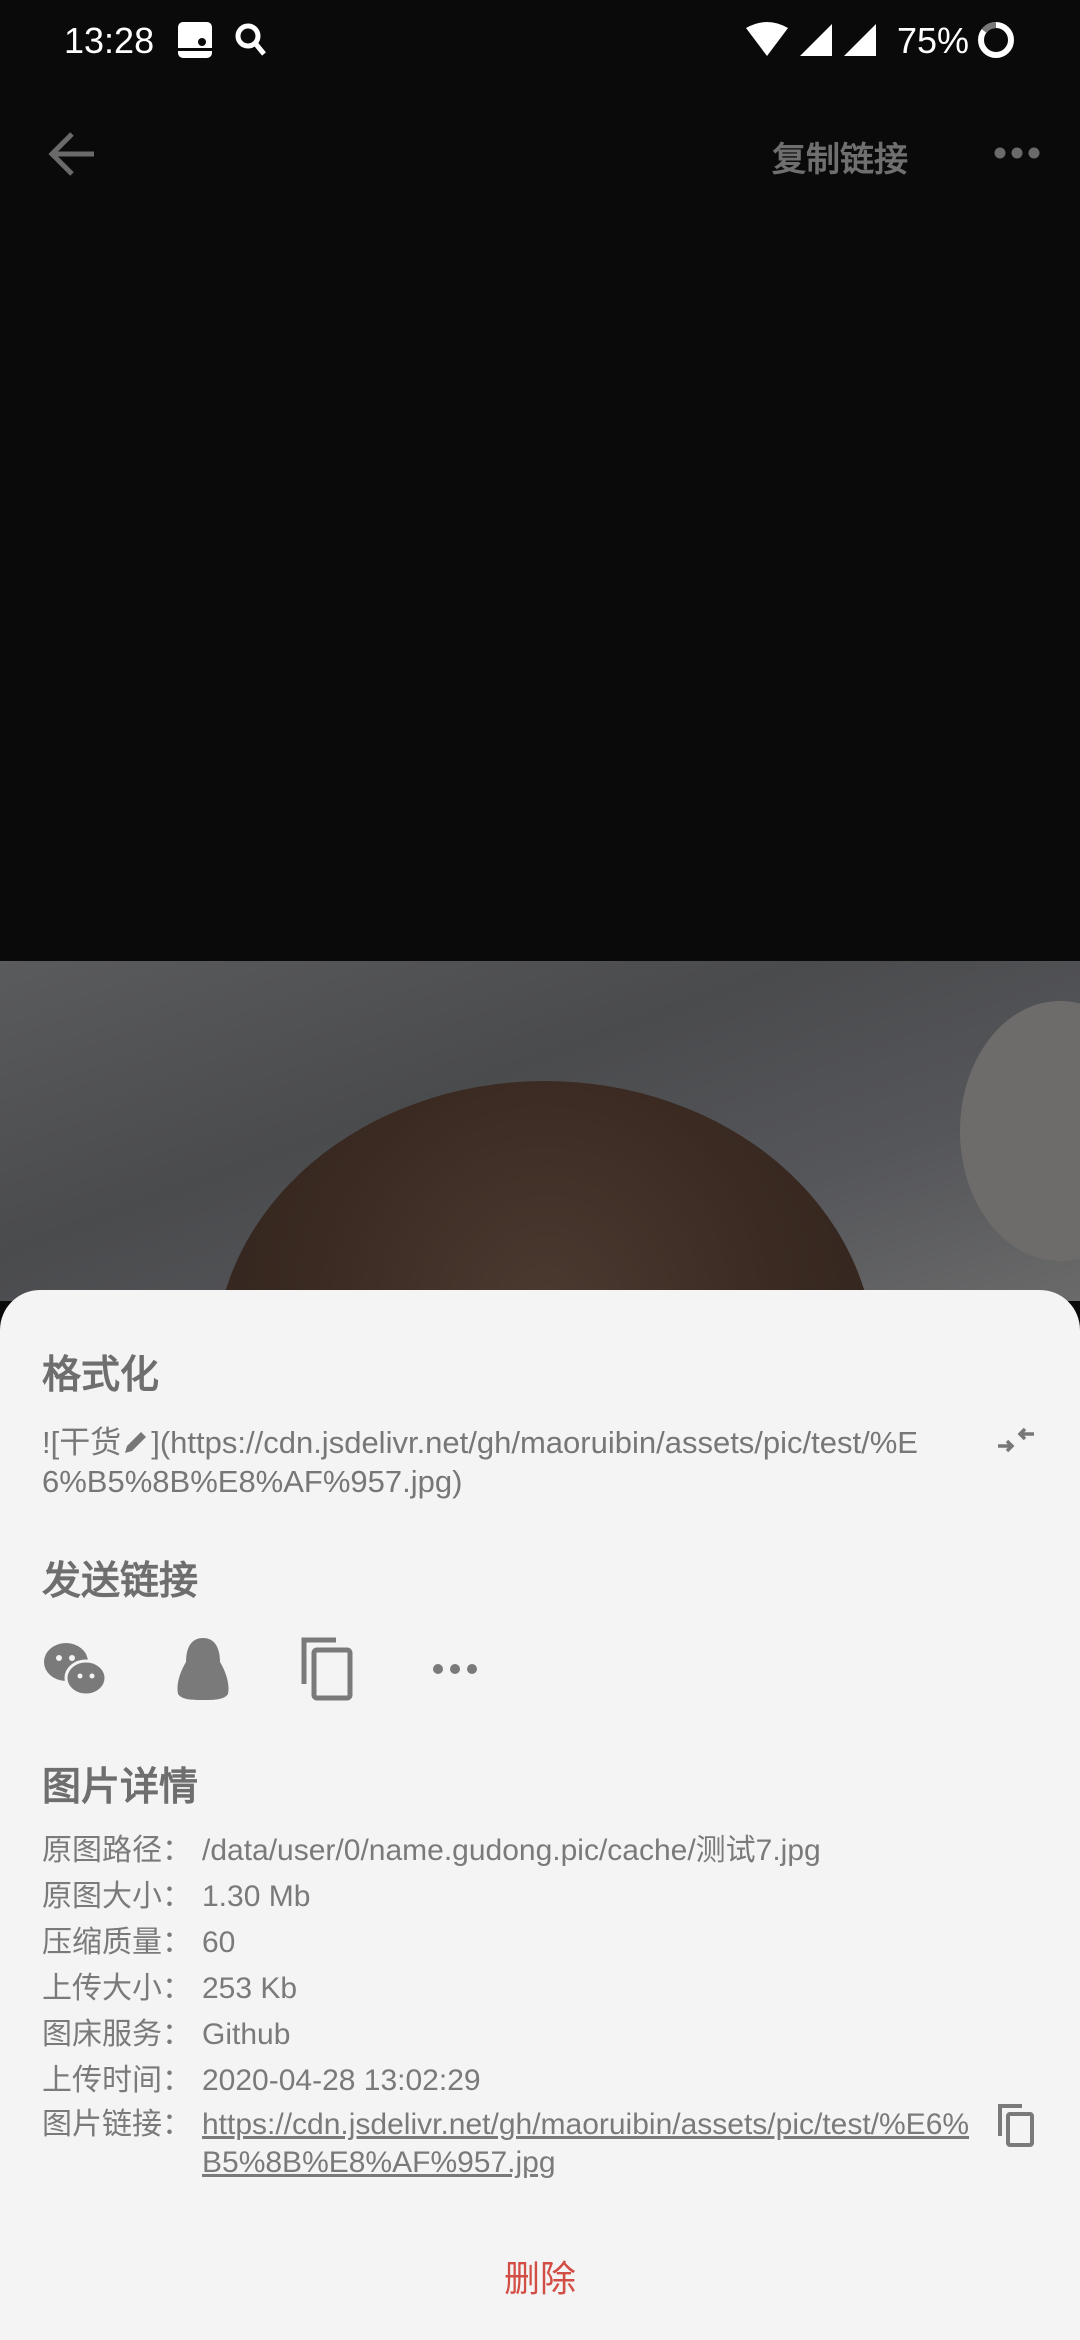 This screenshot has width=1080, height=2340. I want to click on details-heading: 图片详情, so click(120, 1787).